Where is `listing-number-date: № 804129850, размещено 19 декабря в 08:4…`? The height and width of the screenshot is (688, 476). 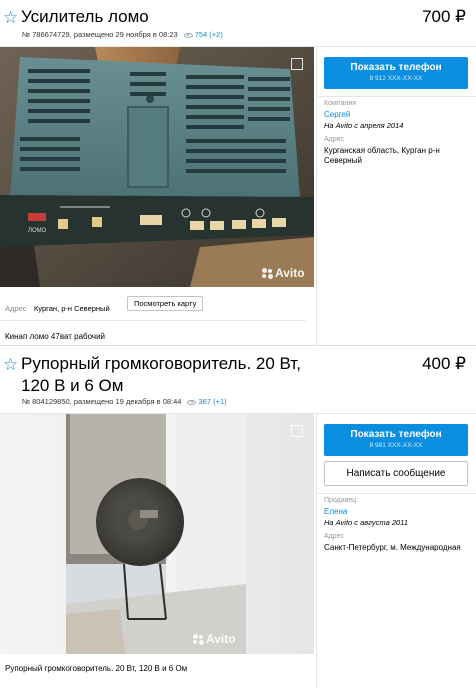
listing-number-date: № 804129850, размещено 19 декабря в 08:4… is located at coordinates (102, 401).